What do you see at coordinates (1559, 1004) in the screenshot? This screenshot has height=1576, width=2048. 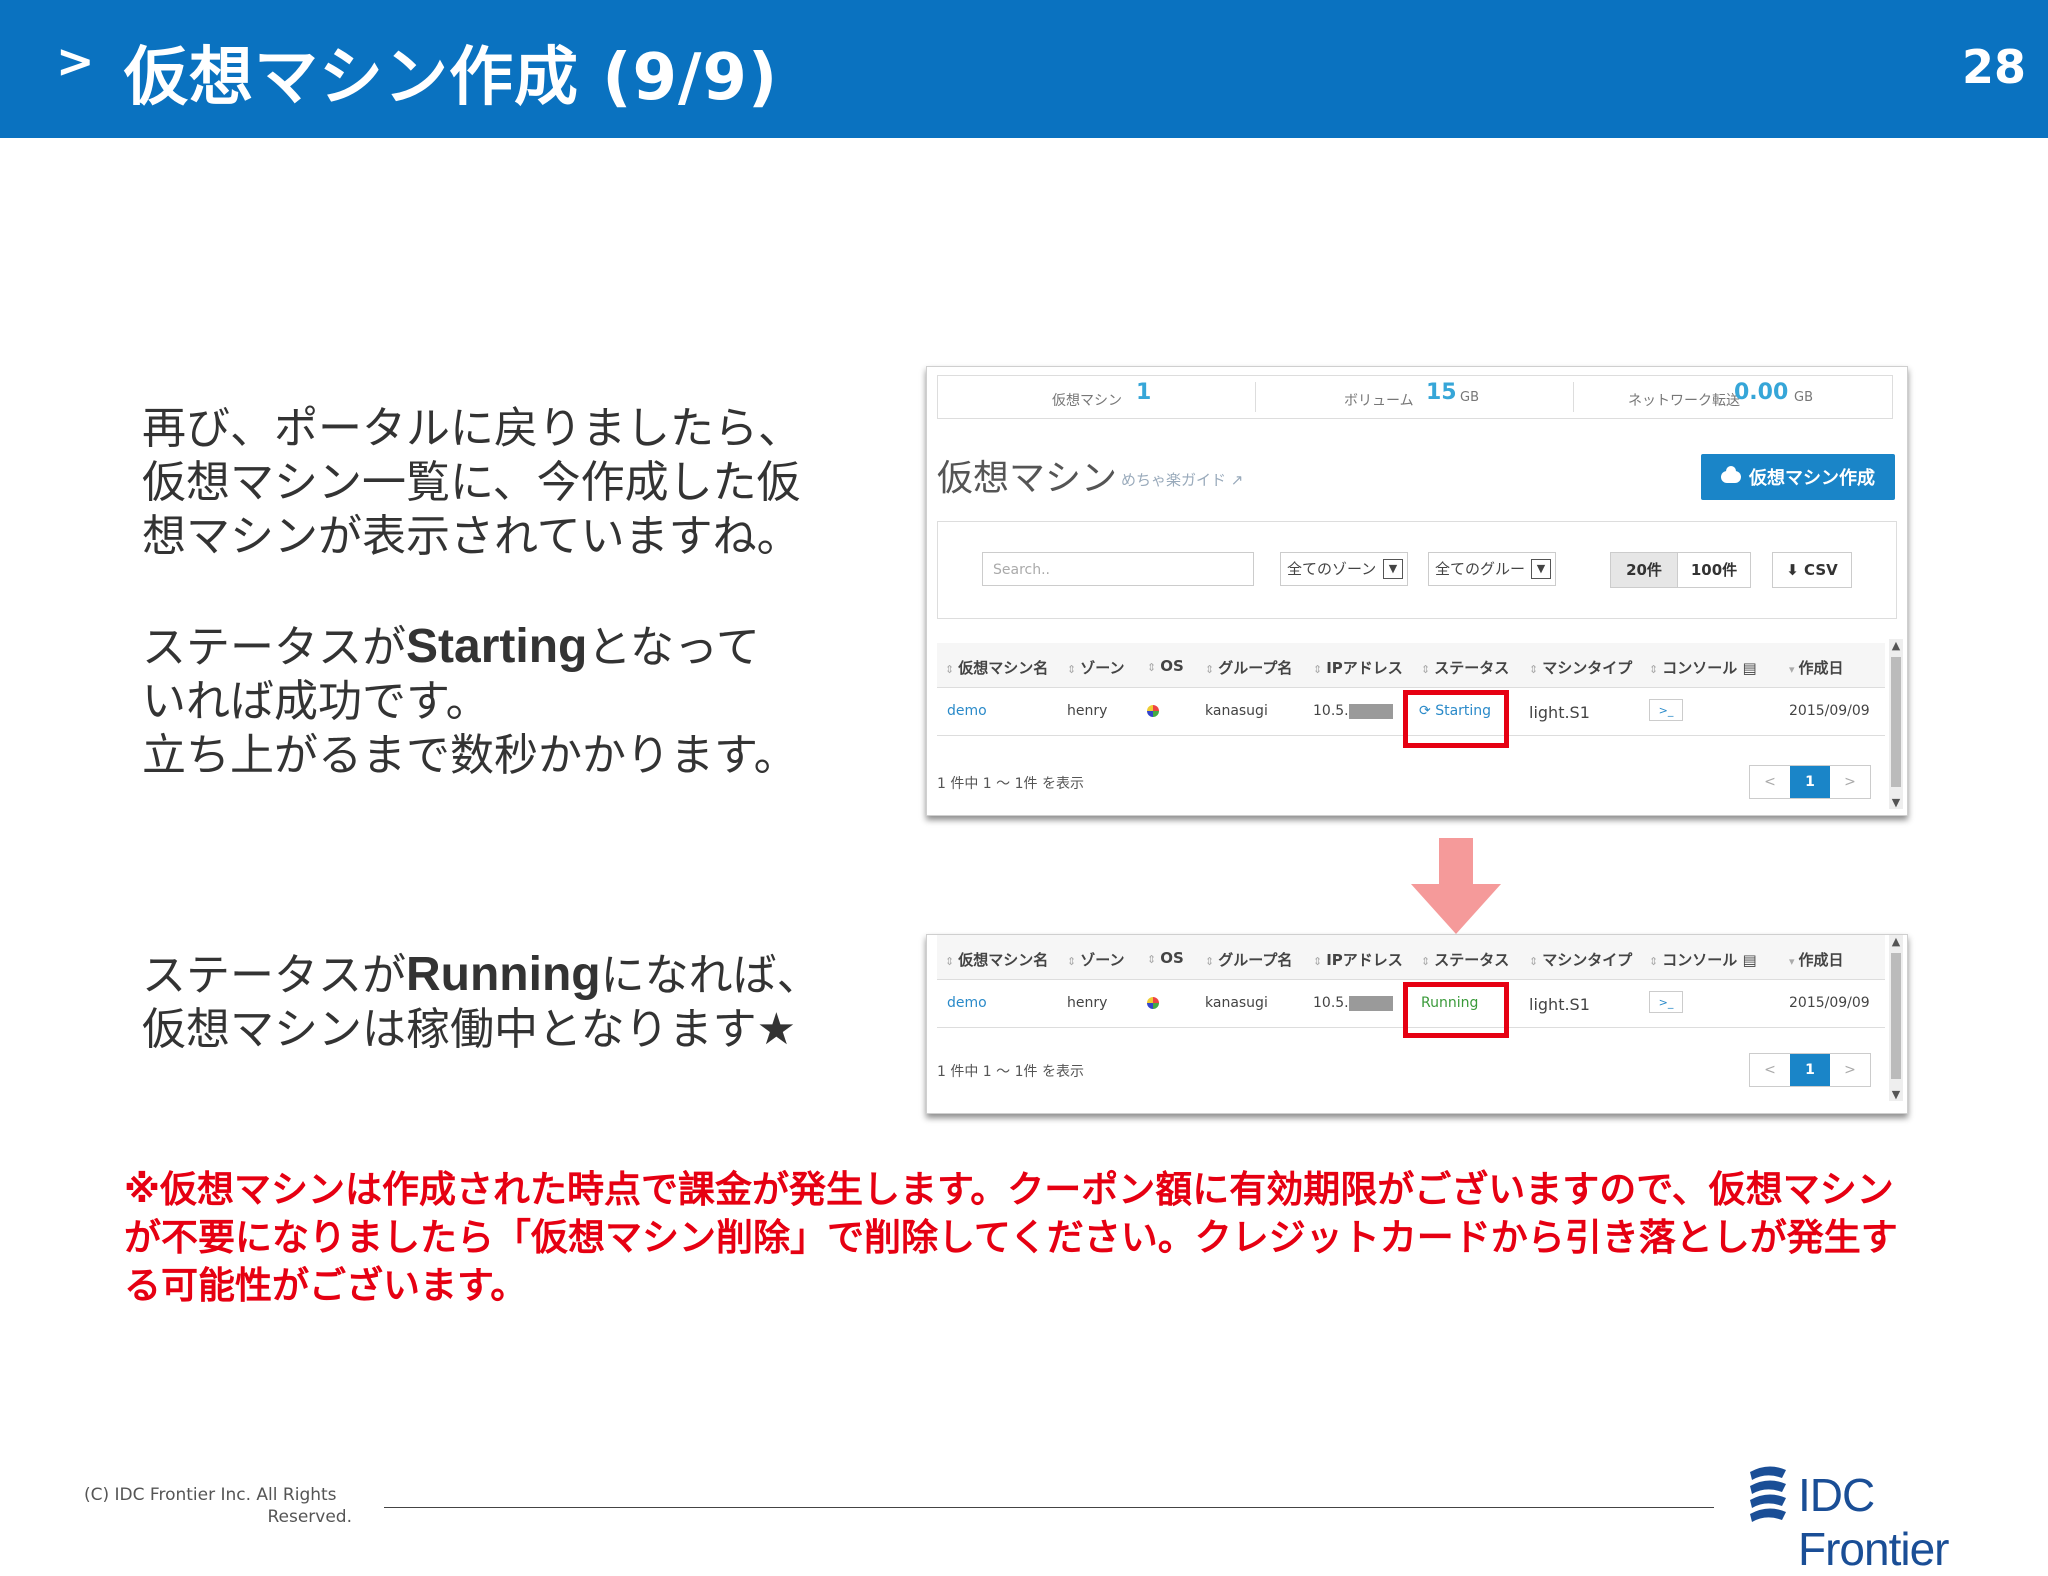 I see `machine-type-cell: light.S1` at bounding box center [1559, 1004].